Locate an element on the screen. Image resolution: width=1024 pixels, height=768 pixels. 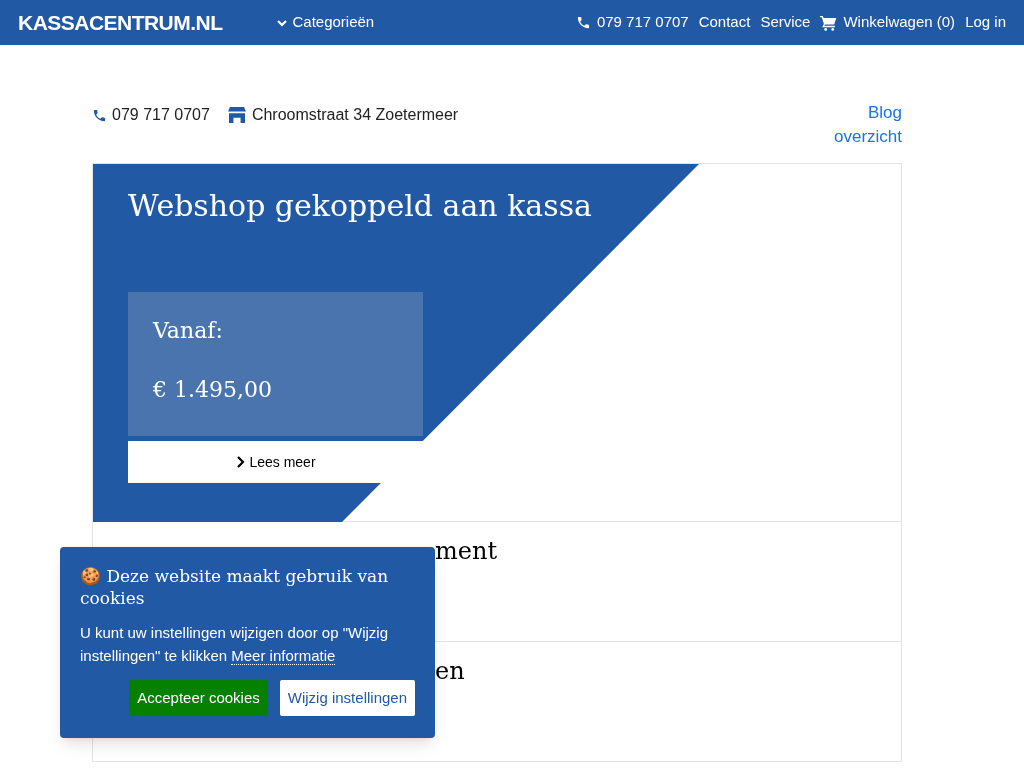
store-icon is located at coordinates (236, 115).